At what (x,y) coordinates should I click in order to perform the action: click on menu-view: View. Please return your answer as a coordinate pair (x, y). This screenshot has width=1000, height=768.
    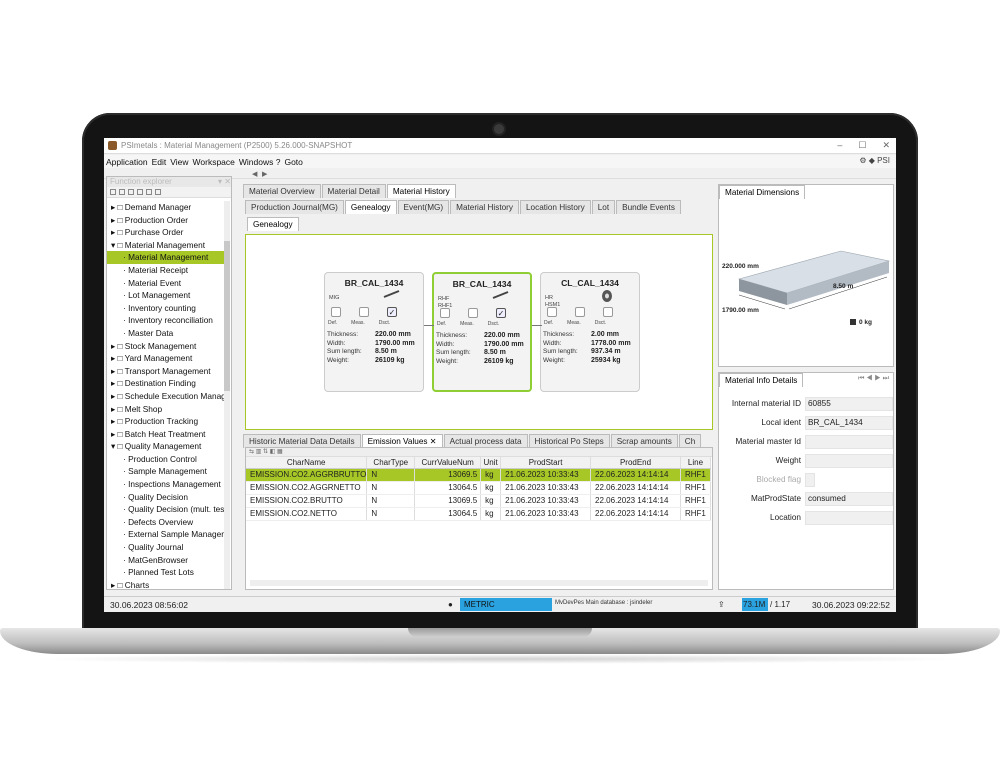
    Looking at the image, I should click on (179, 162).